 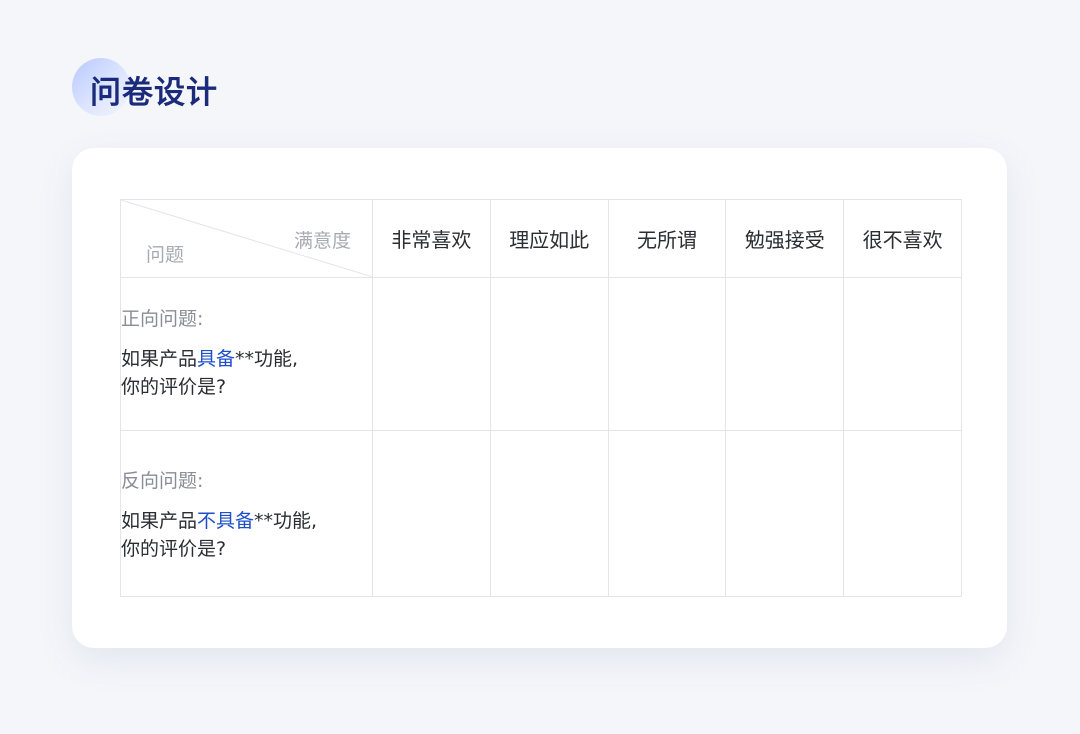 I want to click on question-text: 如果产品具备**功能, 你的评价是?, so click(x=246, y=373).